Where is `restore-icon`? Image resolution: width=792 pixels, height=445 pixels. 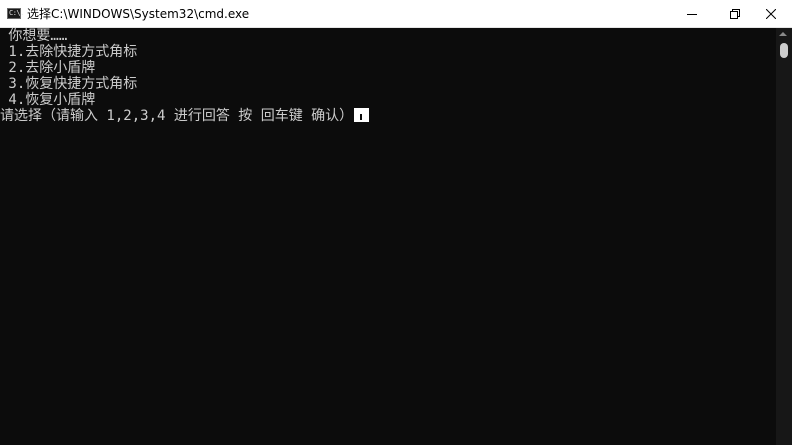
restore-icon is located at coordinates (735, 14).